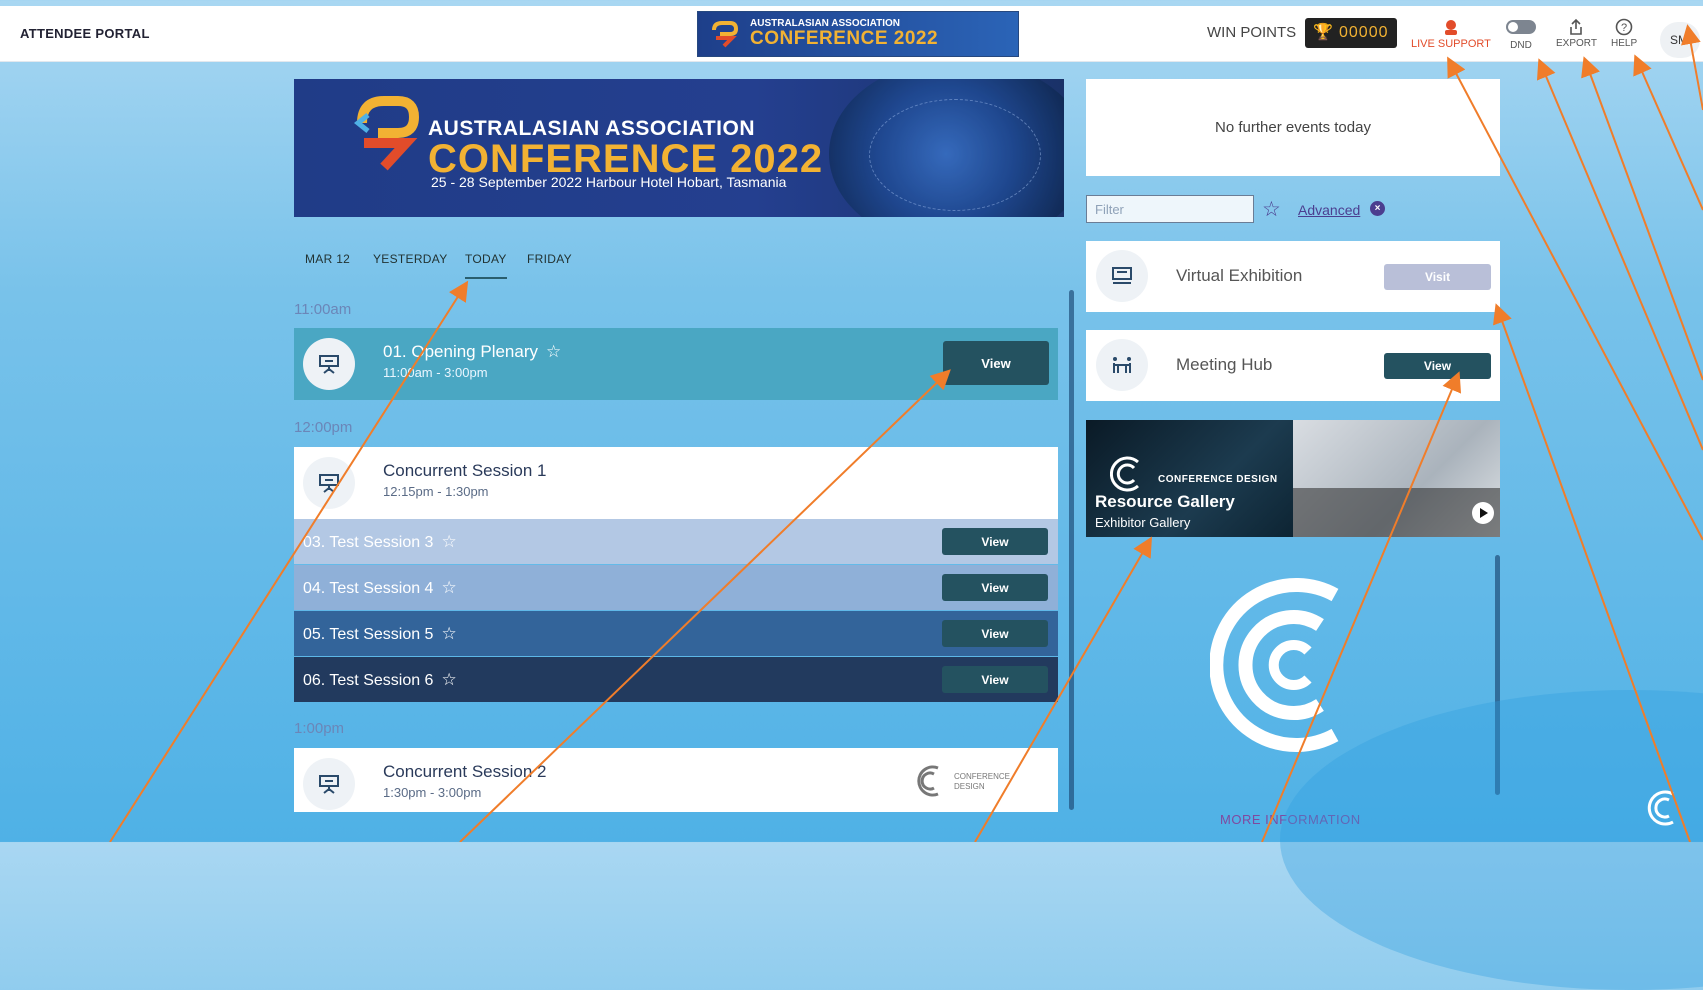 The height and width of the screenshot is (990, 1703). Describe the element at coordinates (1521, 45) in the screenshot. I see `dnd-label: DND` at that location.